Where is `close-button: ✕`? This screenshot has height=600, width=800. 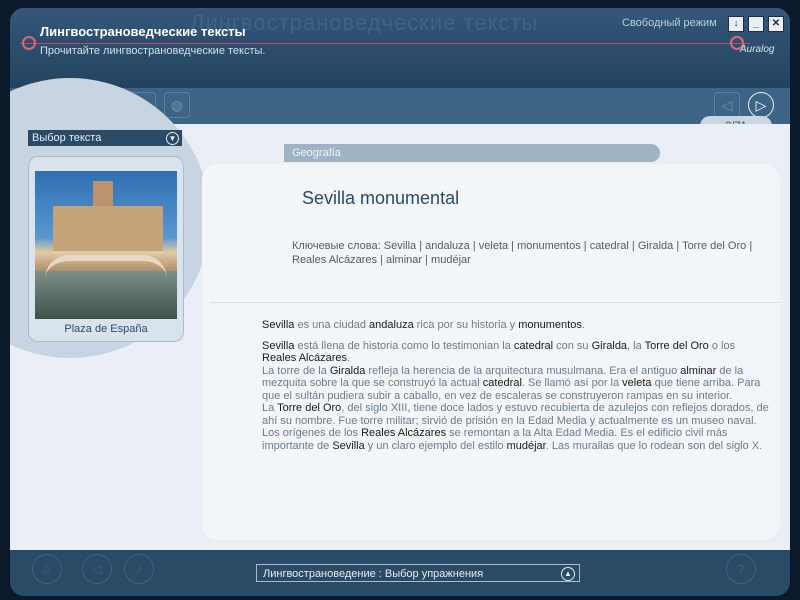
close-button: ✕ is located at coordinates (776, 24).